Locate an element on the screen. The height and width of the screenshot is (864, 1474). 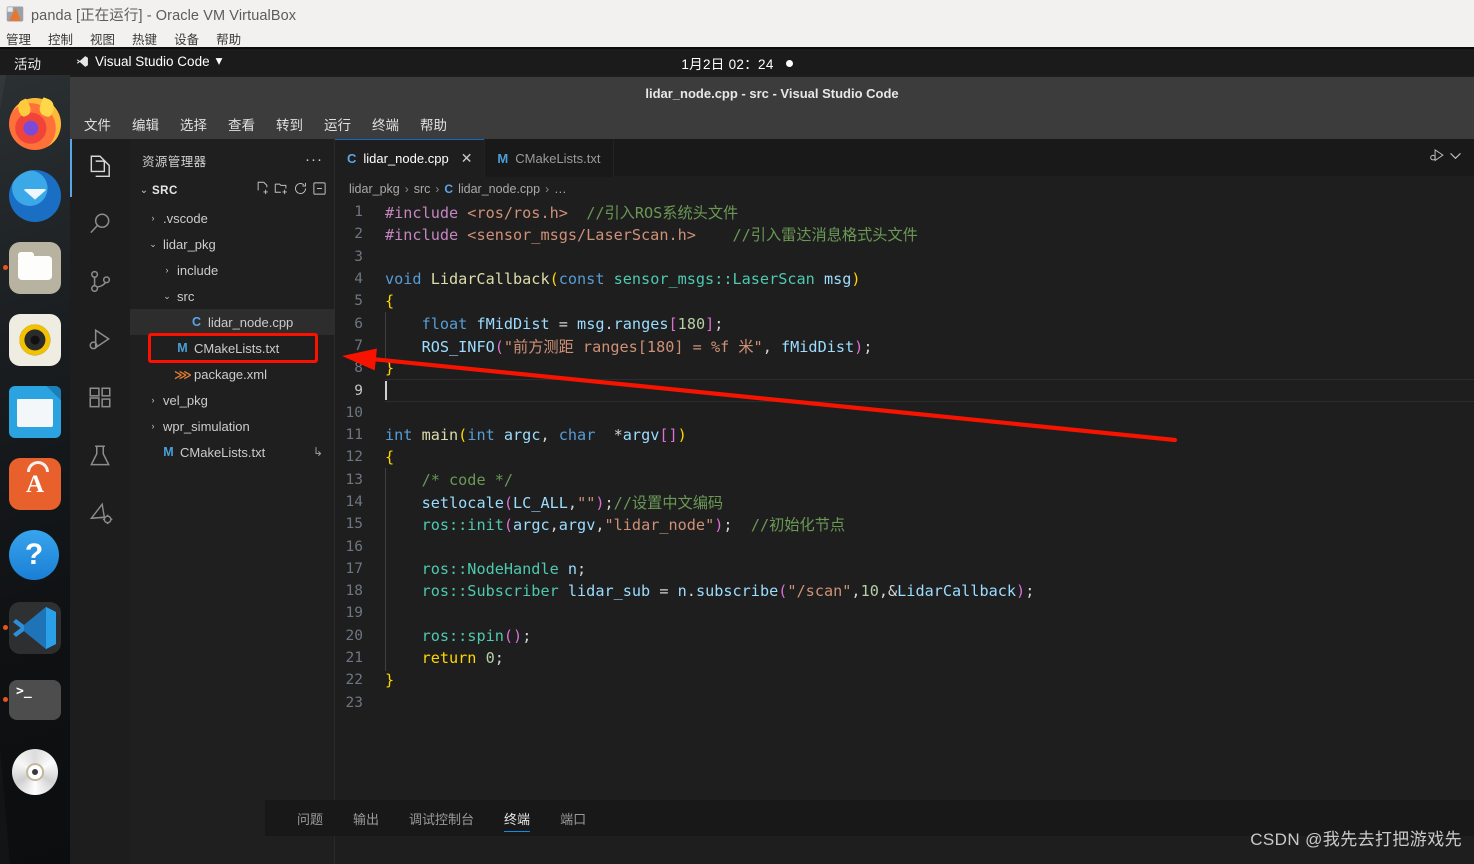
code-line: 14 setlocale(LC_ALL,"");//设置中文编码 is located at coordinates (904, 503).